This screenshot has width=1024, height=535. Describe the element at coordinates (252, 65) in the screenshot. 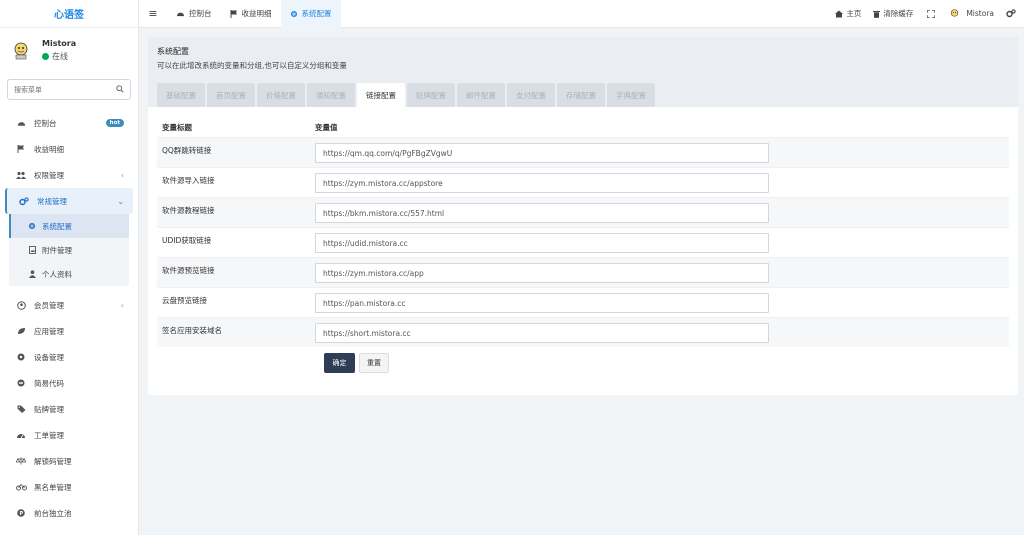

I see `page-description: 可以在此增改系统的变量和分组,也可以自定义分组和变量` at that location.